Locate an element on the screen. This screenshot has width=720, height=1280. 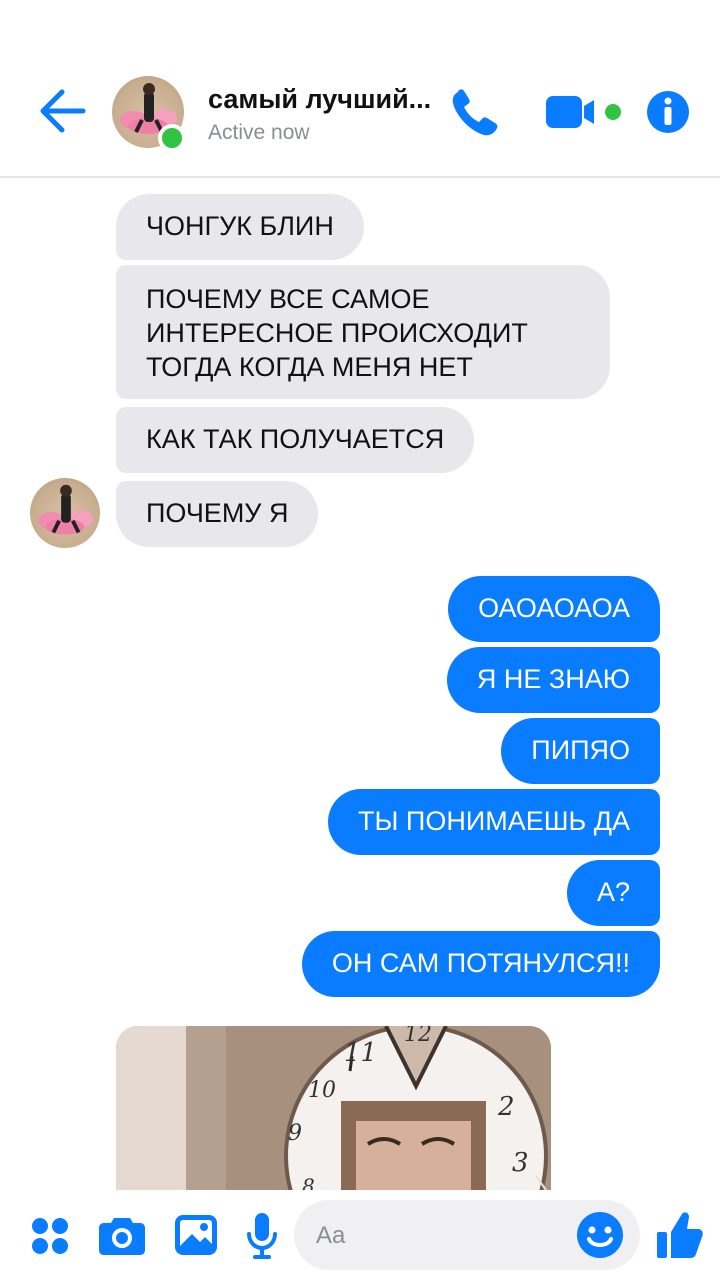
message-text: А? is located at coordinates (613, 892).